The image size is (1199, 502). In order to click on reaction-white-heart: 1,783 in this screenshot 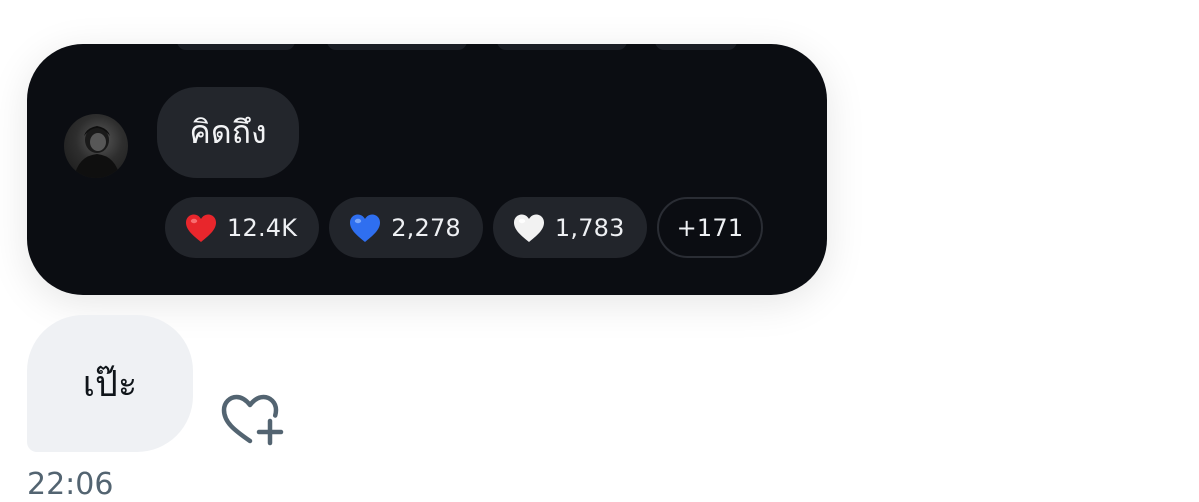, I will do `click(569, 227)`.